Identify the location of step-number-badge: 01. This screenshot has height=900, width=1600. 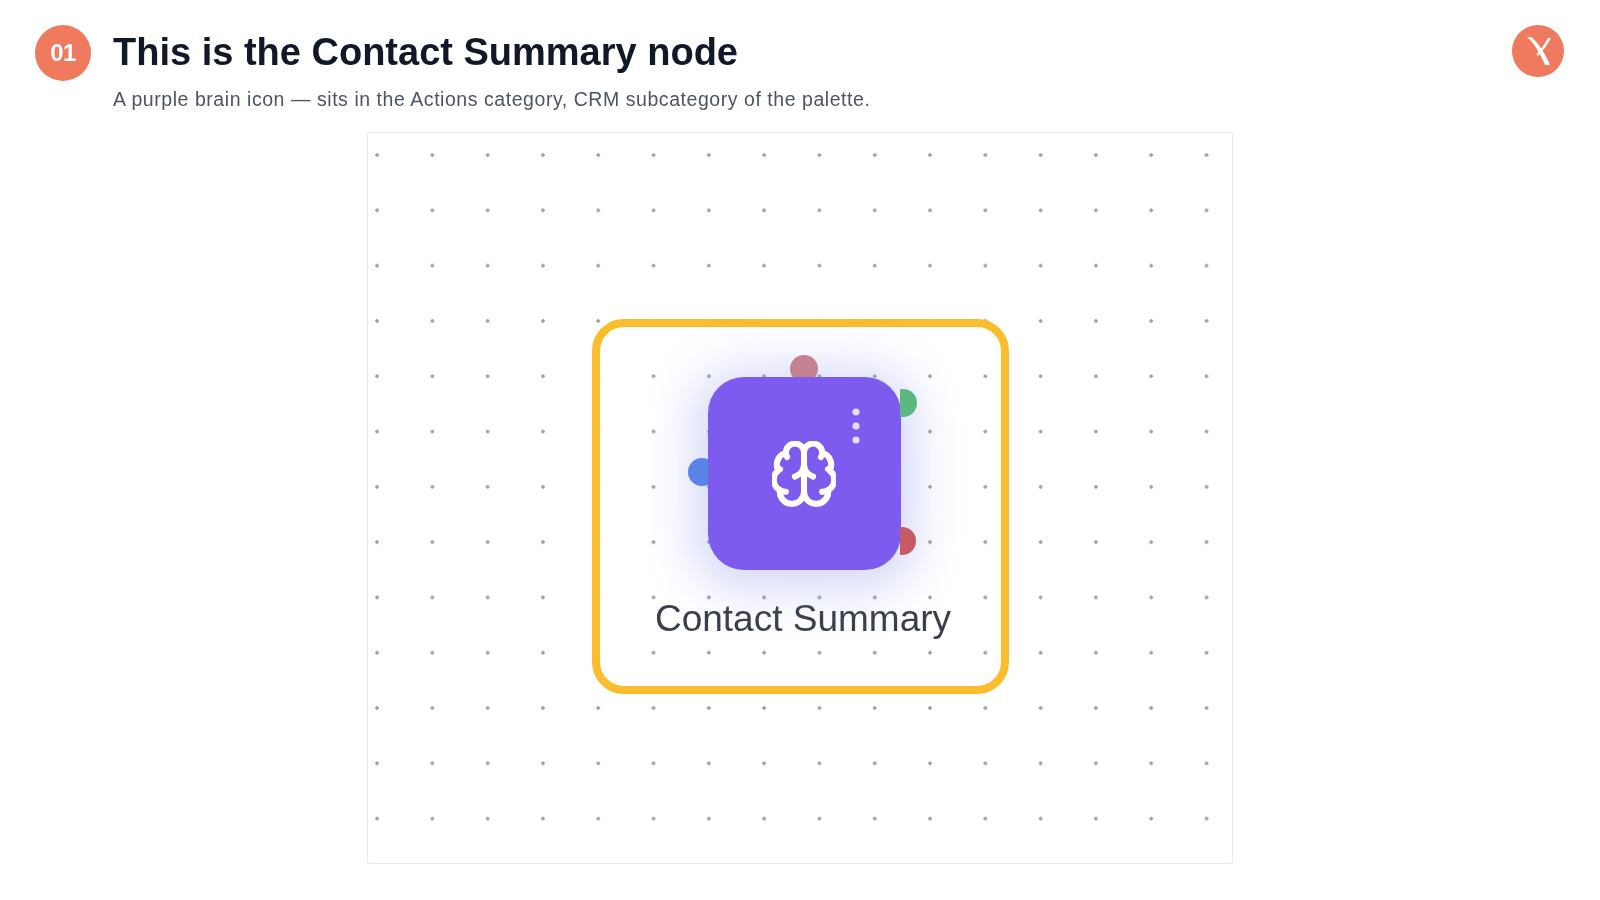
(63, 53).